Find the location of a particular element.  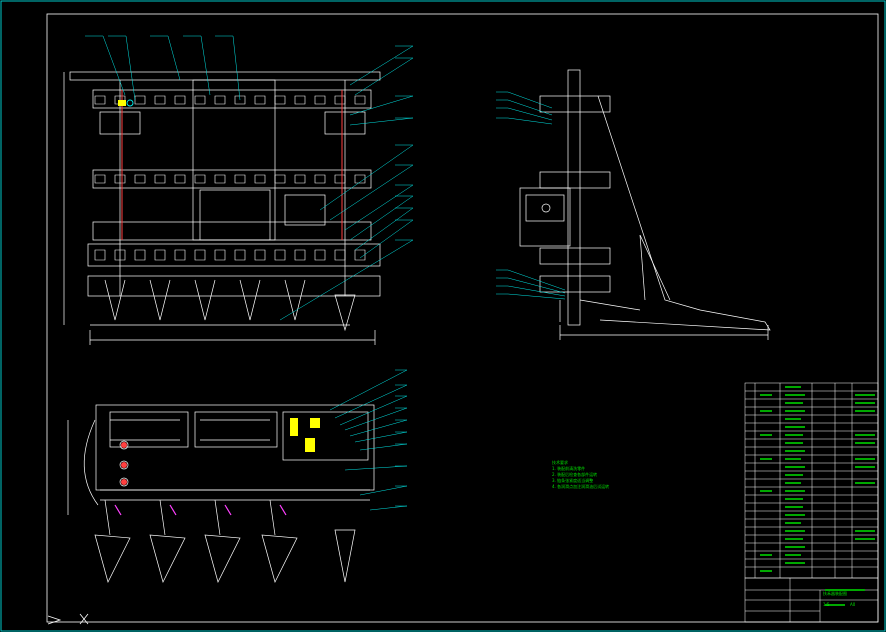

side-view is located at coordinates (645, 204).